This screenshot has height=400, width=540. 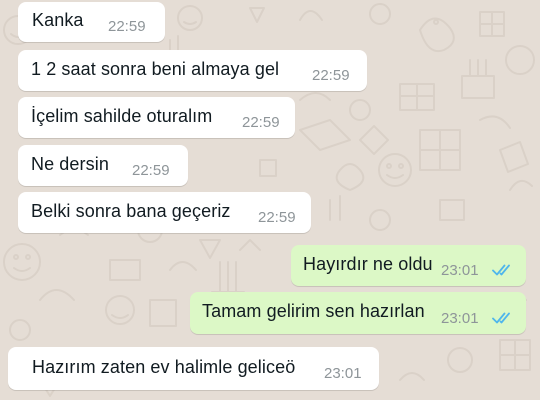 I want to click on message-text: Belki sonra bana geçeriz, so click(x=131, y=211).